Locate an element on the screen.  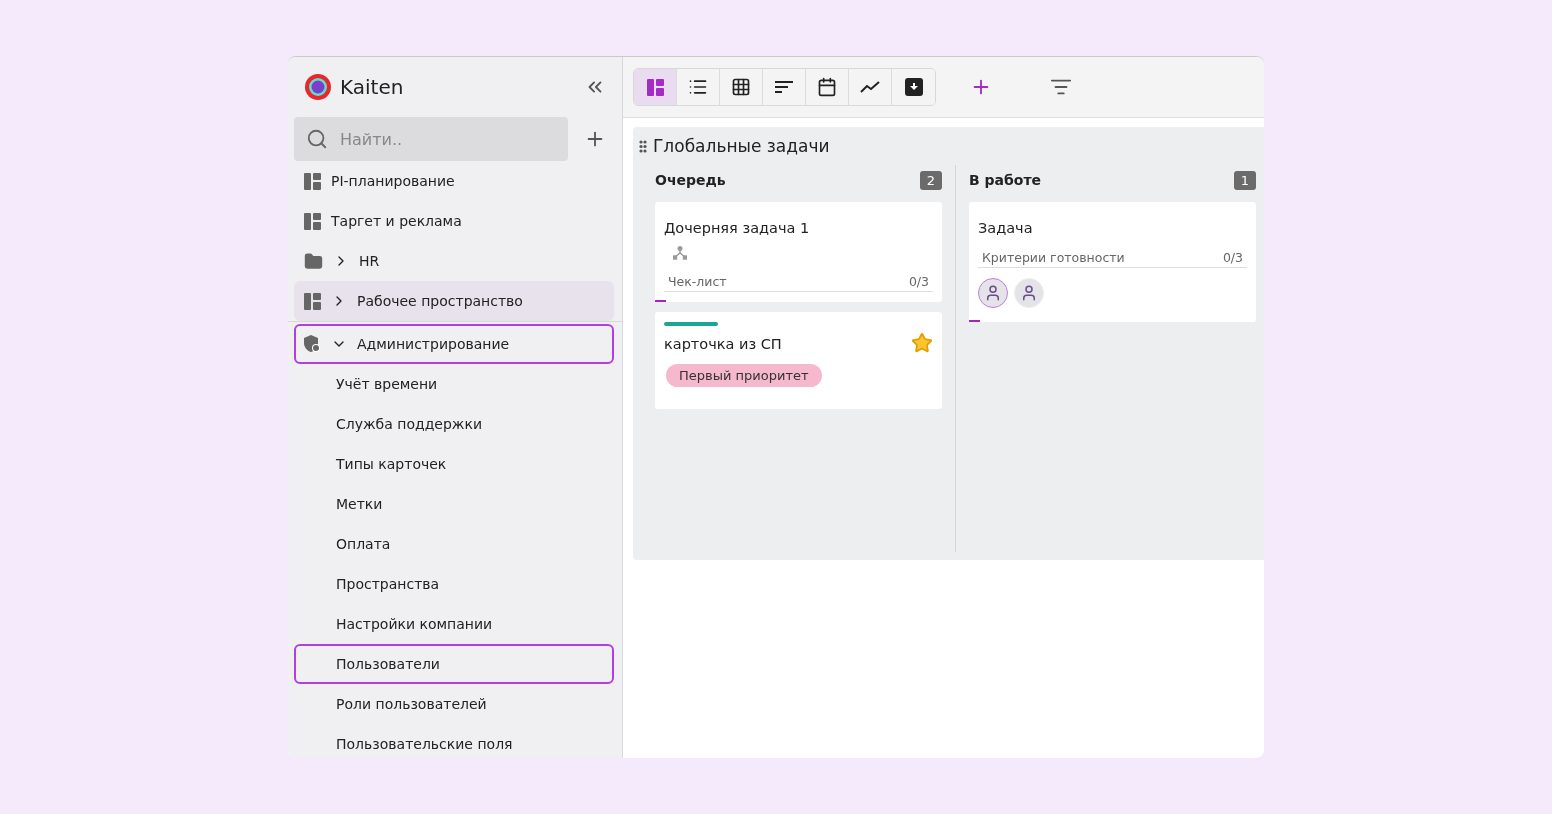
card-count: 1 is located at coordinates (1244, 180).